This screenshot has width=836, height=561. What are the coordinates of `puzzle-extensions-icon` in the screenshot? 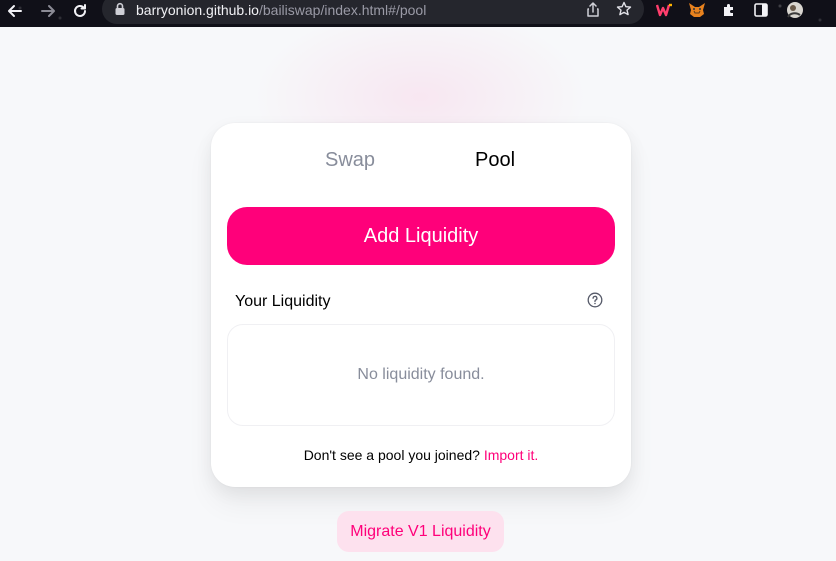 It's located at (729, 10).